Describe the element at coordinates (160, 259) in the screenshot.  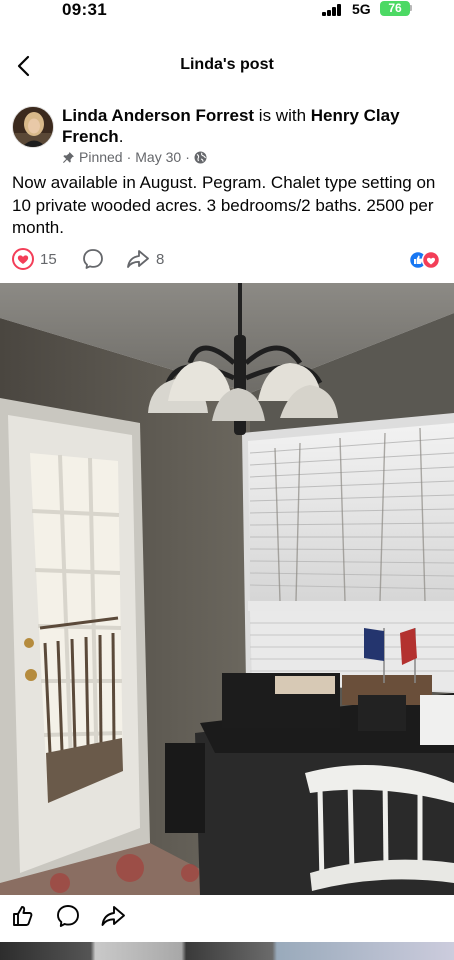
I see `shares-count: 8` at that location.